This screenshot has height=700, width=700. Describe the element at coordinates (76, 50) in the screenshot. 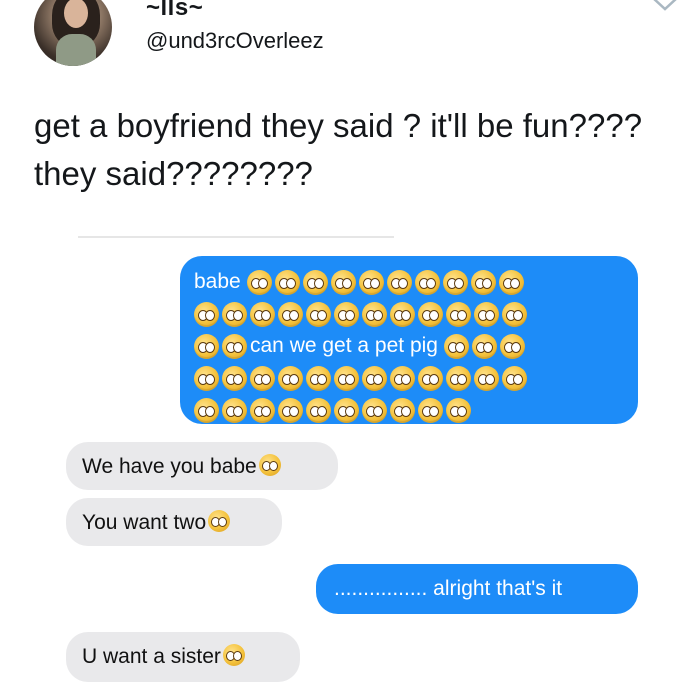

I see `avatar-body` at that location.